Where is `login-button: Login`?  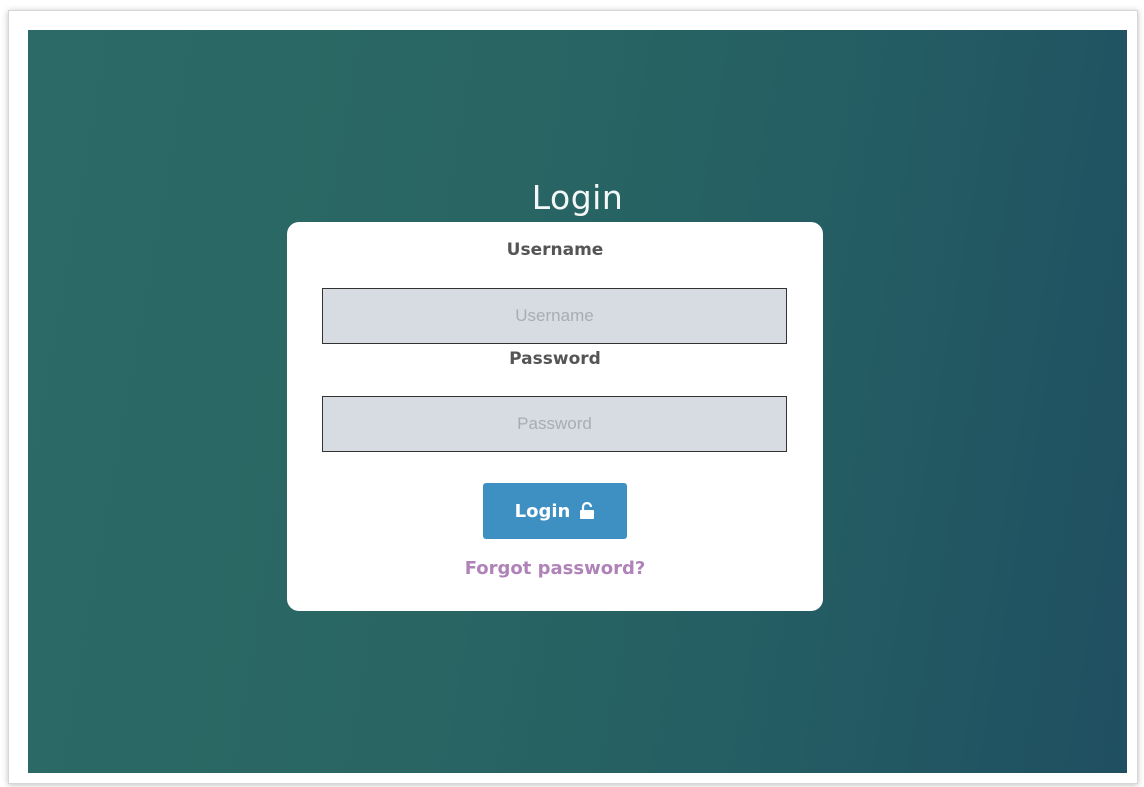 login-button: Login is located at coordinates (555, 511).